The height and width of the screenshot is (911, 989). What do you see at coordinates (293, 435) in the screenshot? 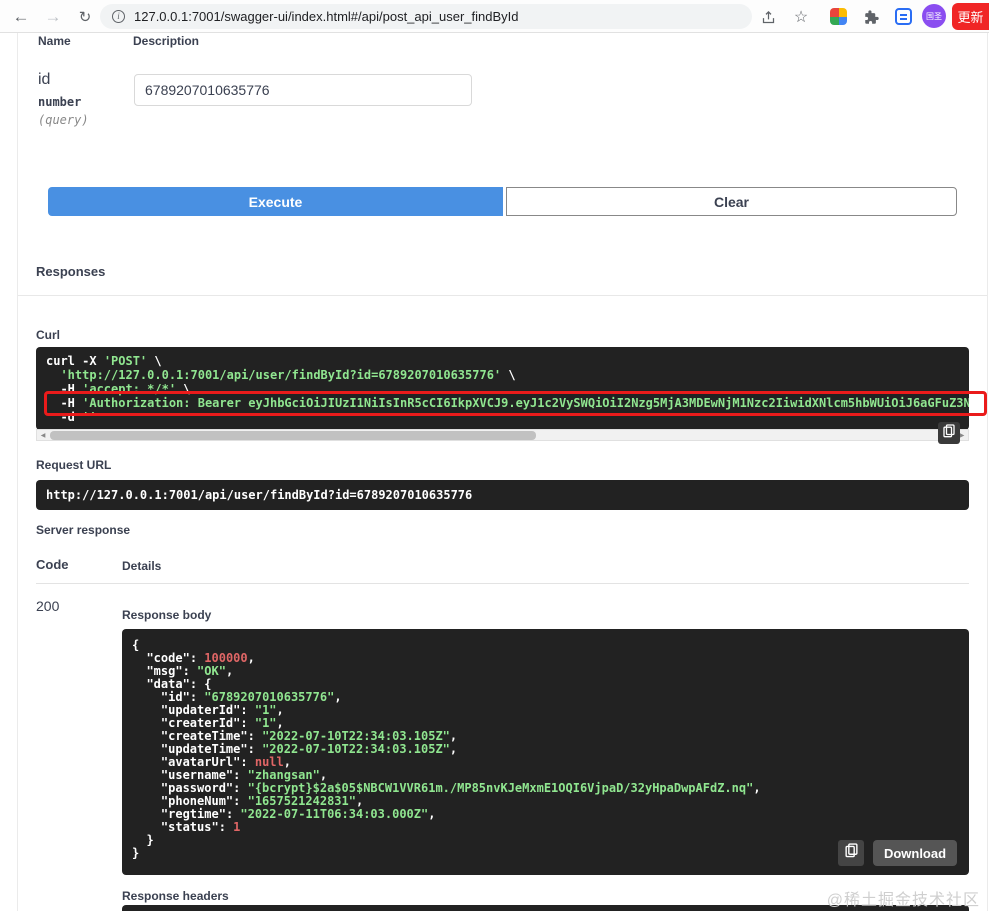
I see `scrollbar-thumb` at bounding box center [293, 435].